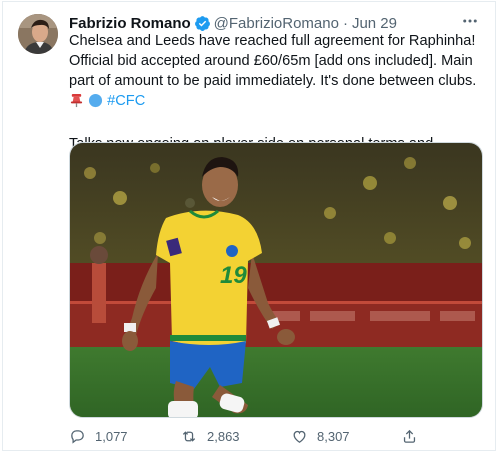  Describe the element at coordinates (223, 436) in the screenshot. I see `retweet-count: 2,863` at that location.